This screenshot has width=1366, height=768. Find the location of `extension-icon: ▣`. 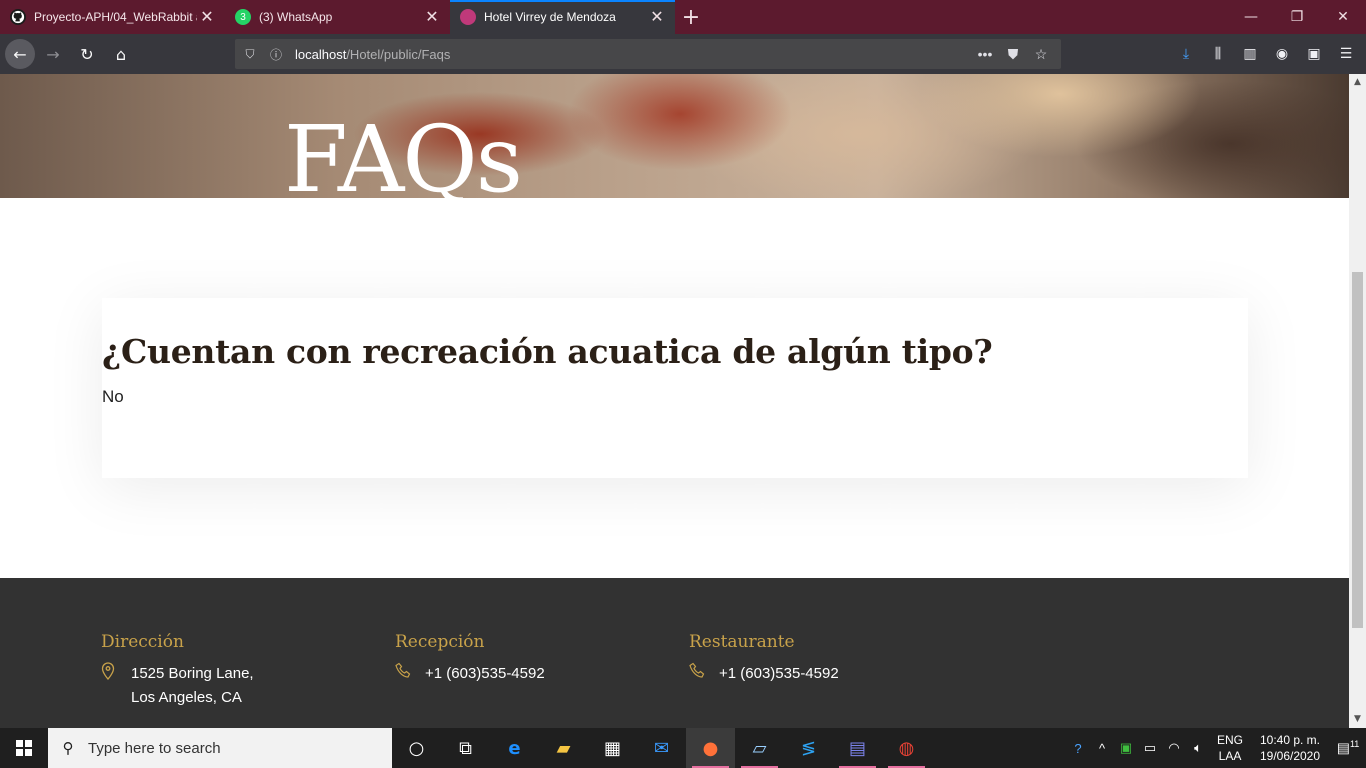

extension-icon: ▣ is located at coordinates (1314, 54).